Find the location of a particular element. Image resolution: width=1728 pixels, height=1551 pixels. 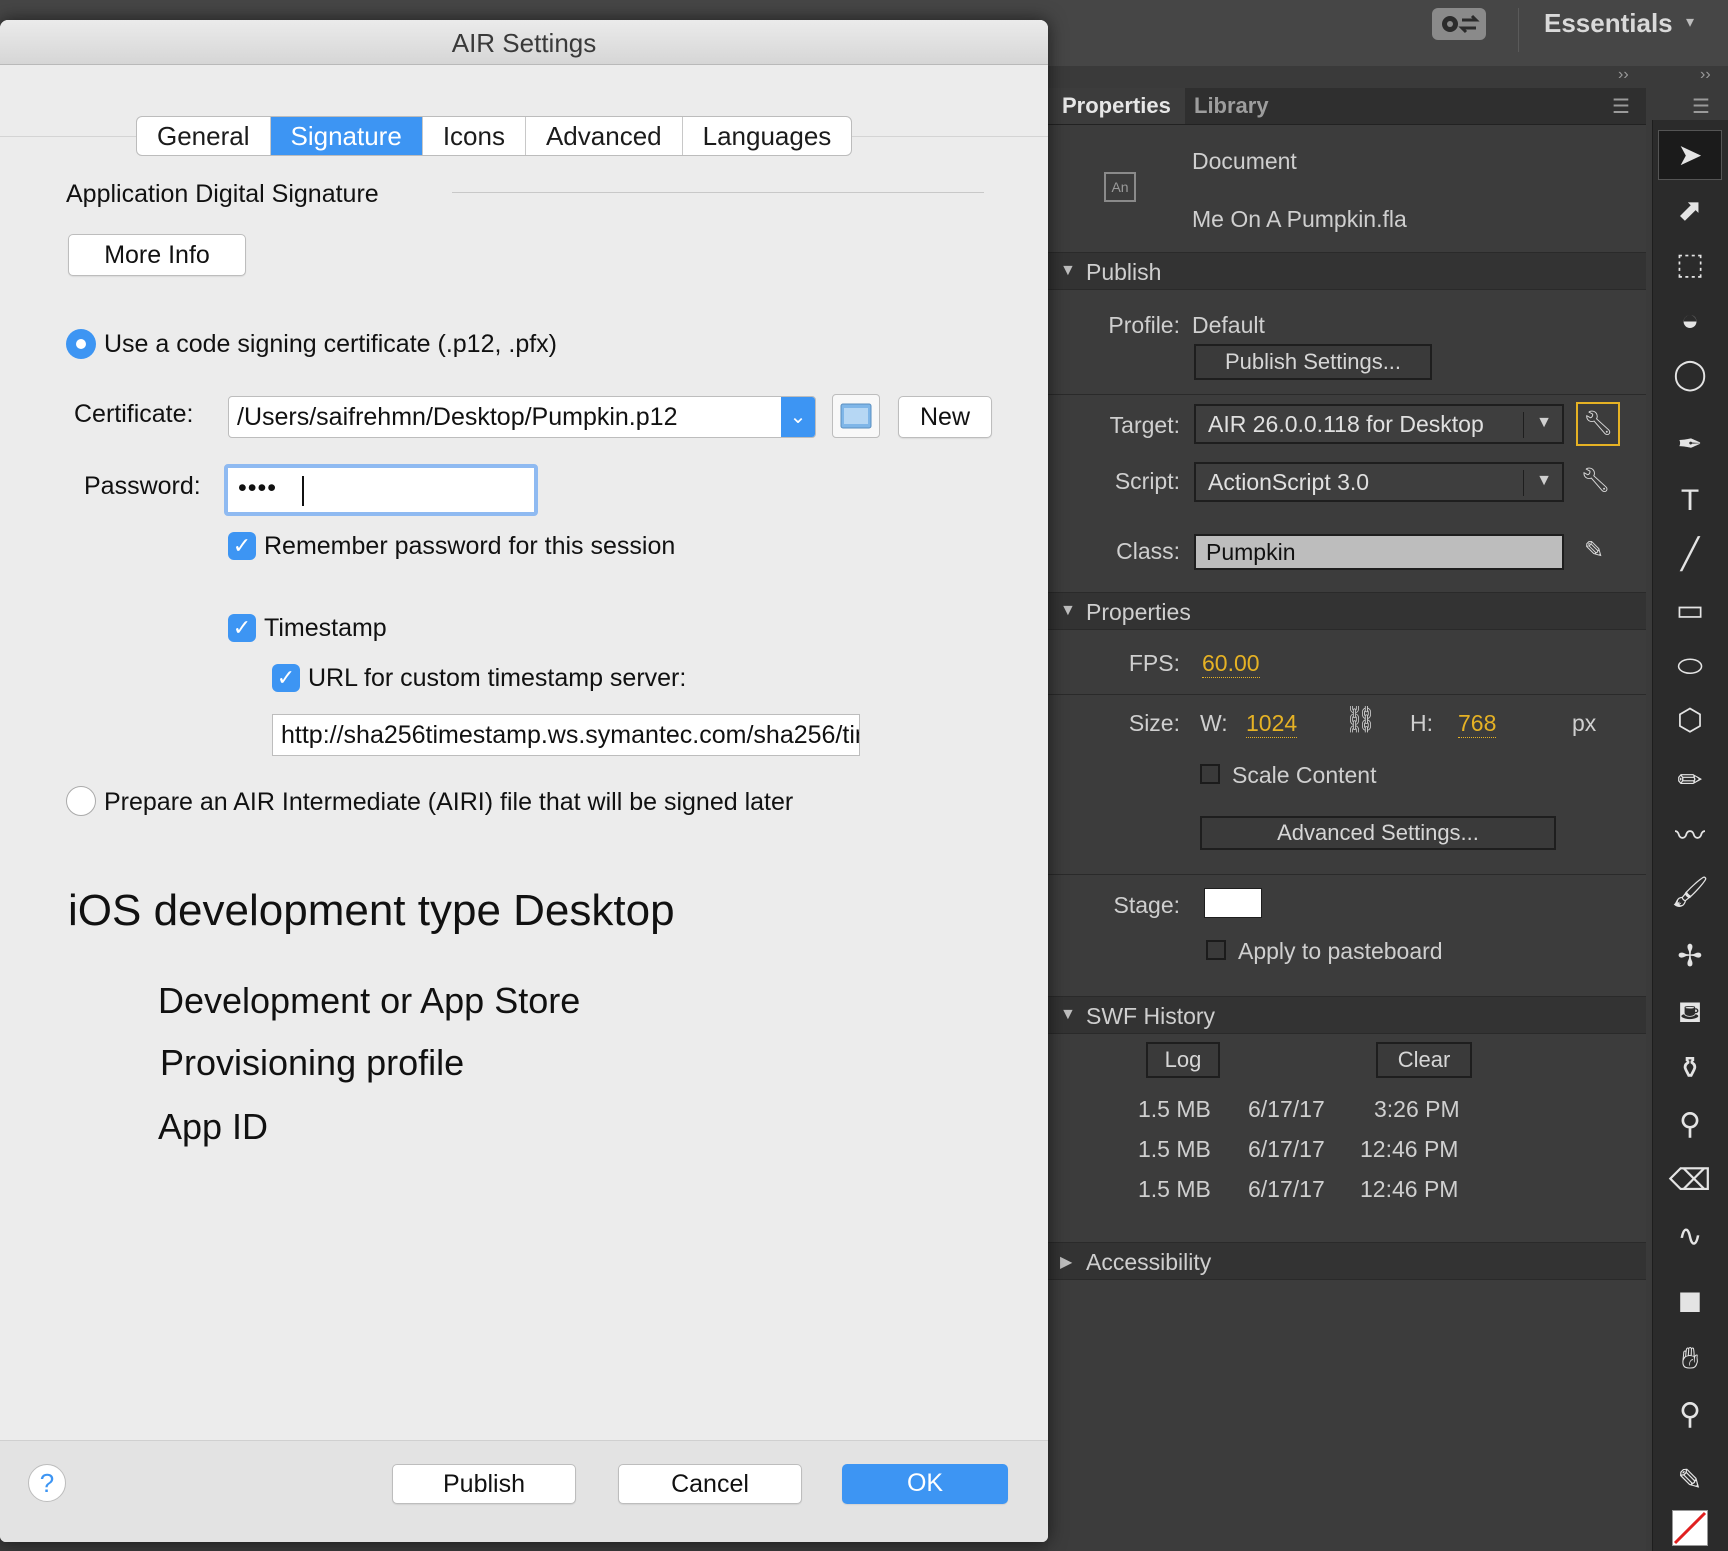

text-tool-icon: T is located at coordinates (1690, 501).